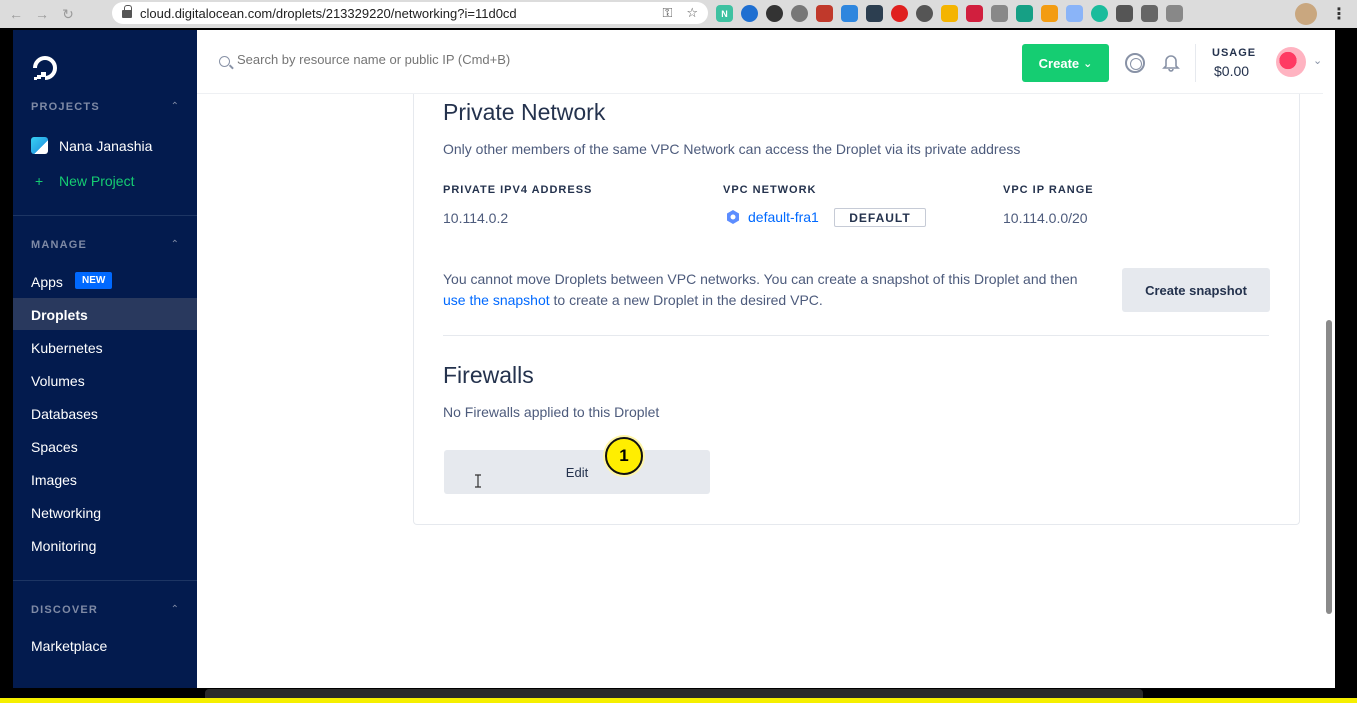 The height and width of the screenshot is (703, 1357). Describe the element at coordinates (1135, 63) in the screenshot. I see `help-lifebuoy-icon` at that location.